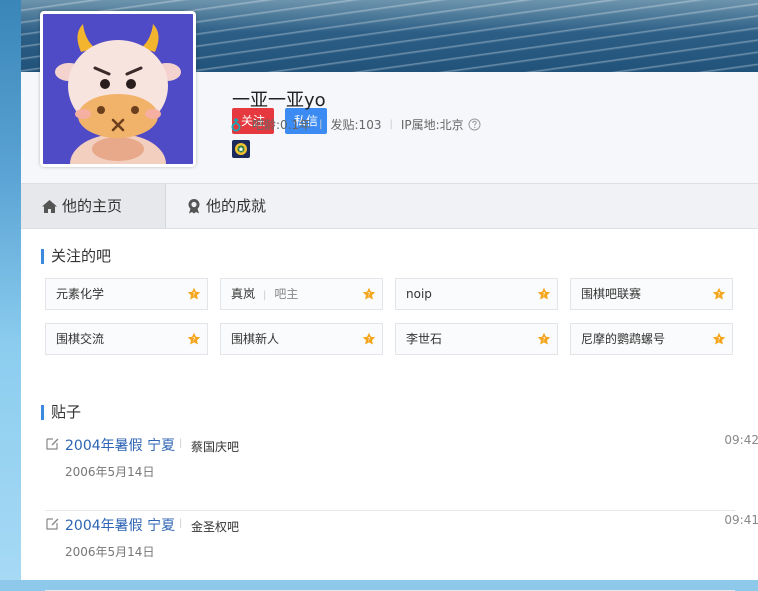  Describe the element at coordinates (741, 440) in the screenshot. I see `post-time: 09:42` at that location.